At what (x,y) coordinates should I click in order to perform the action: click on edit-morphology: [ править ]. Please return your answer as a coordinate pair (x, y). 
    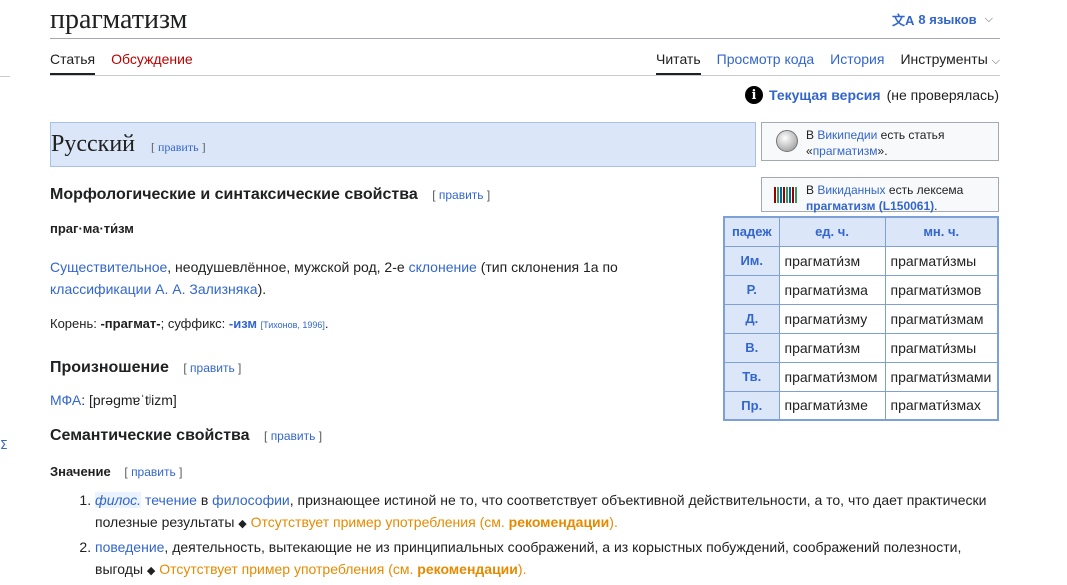
    Looking at the image, I should click on (461, 195).